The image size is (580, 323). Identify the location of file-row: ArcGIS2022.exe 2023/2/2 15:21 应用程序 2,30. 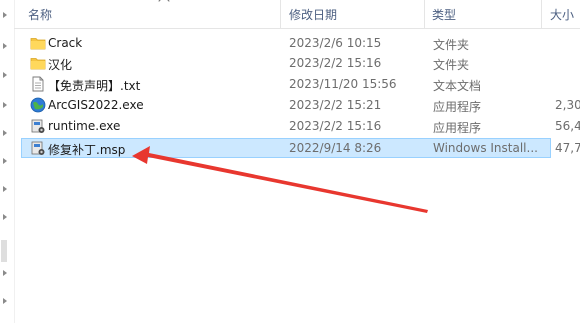
(300, 105).